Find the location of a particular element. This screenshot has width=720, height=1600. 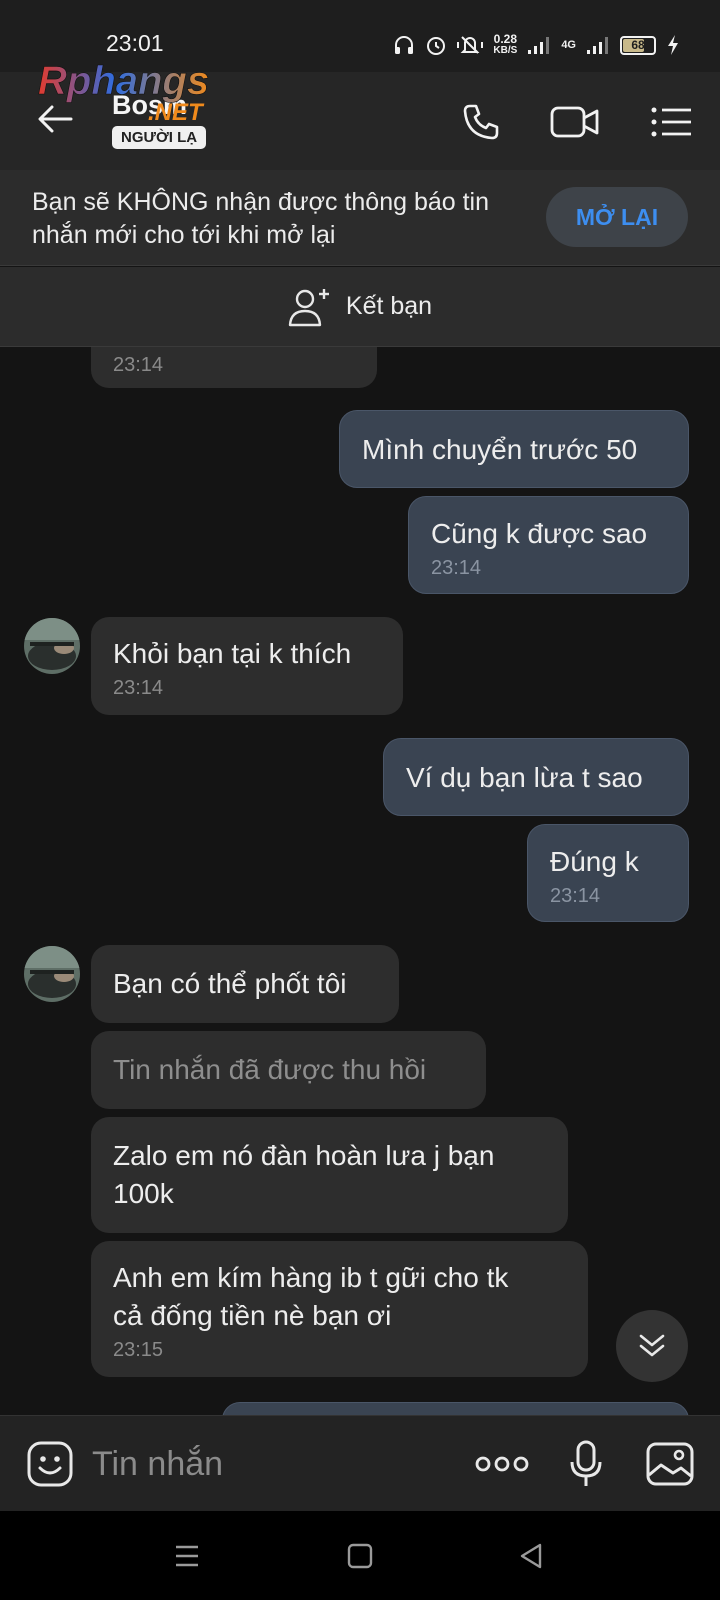

composer-bar is located at coordinates (360, 1463).